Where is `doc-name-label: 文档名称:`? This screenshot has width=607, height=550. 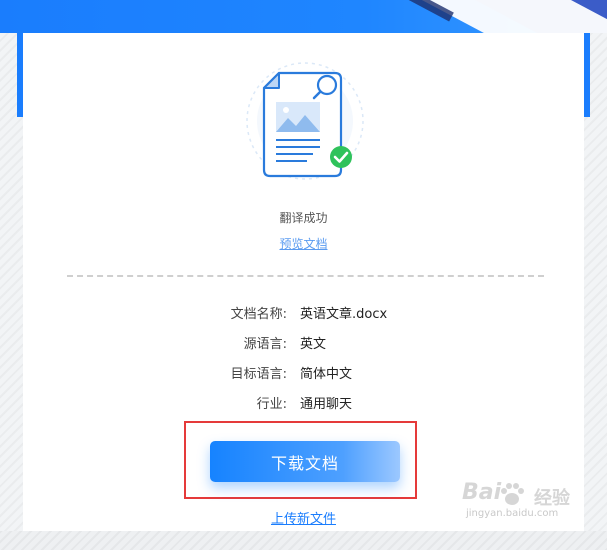 doc-name-label: 文档名称: is located at coordinates (258, 314).